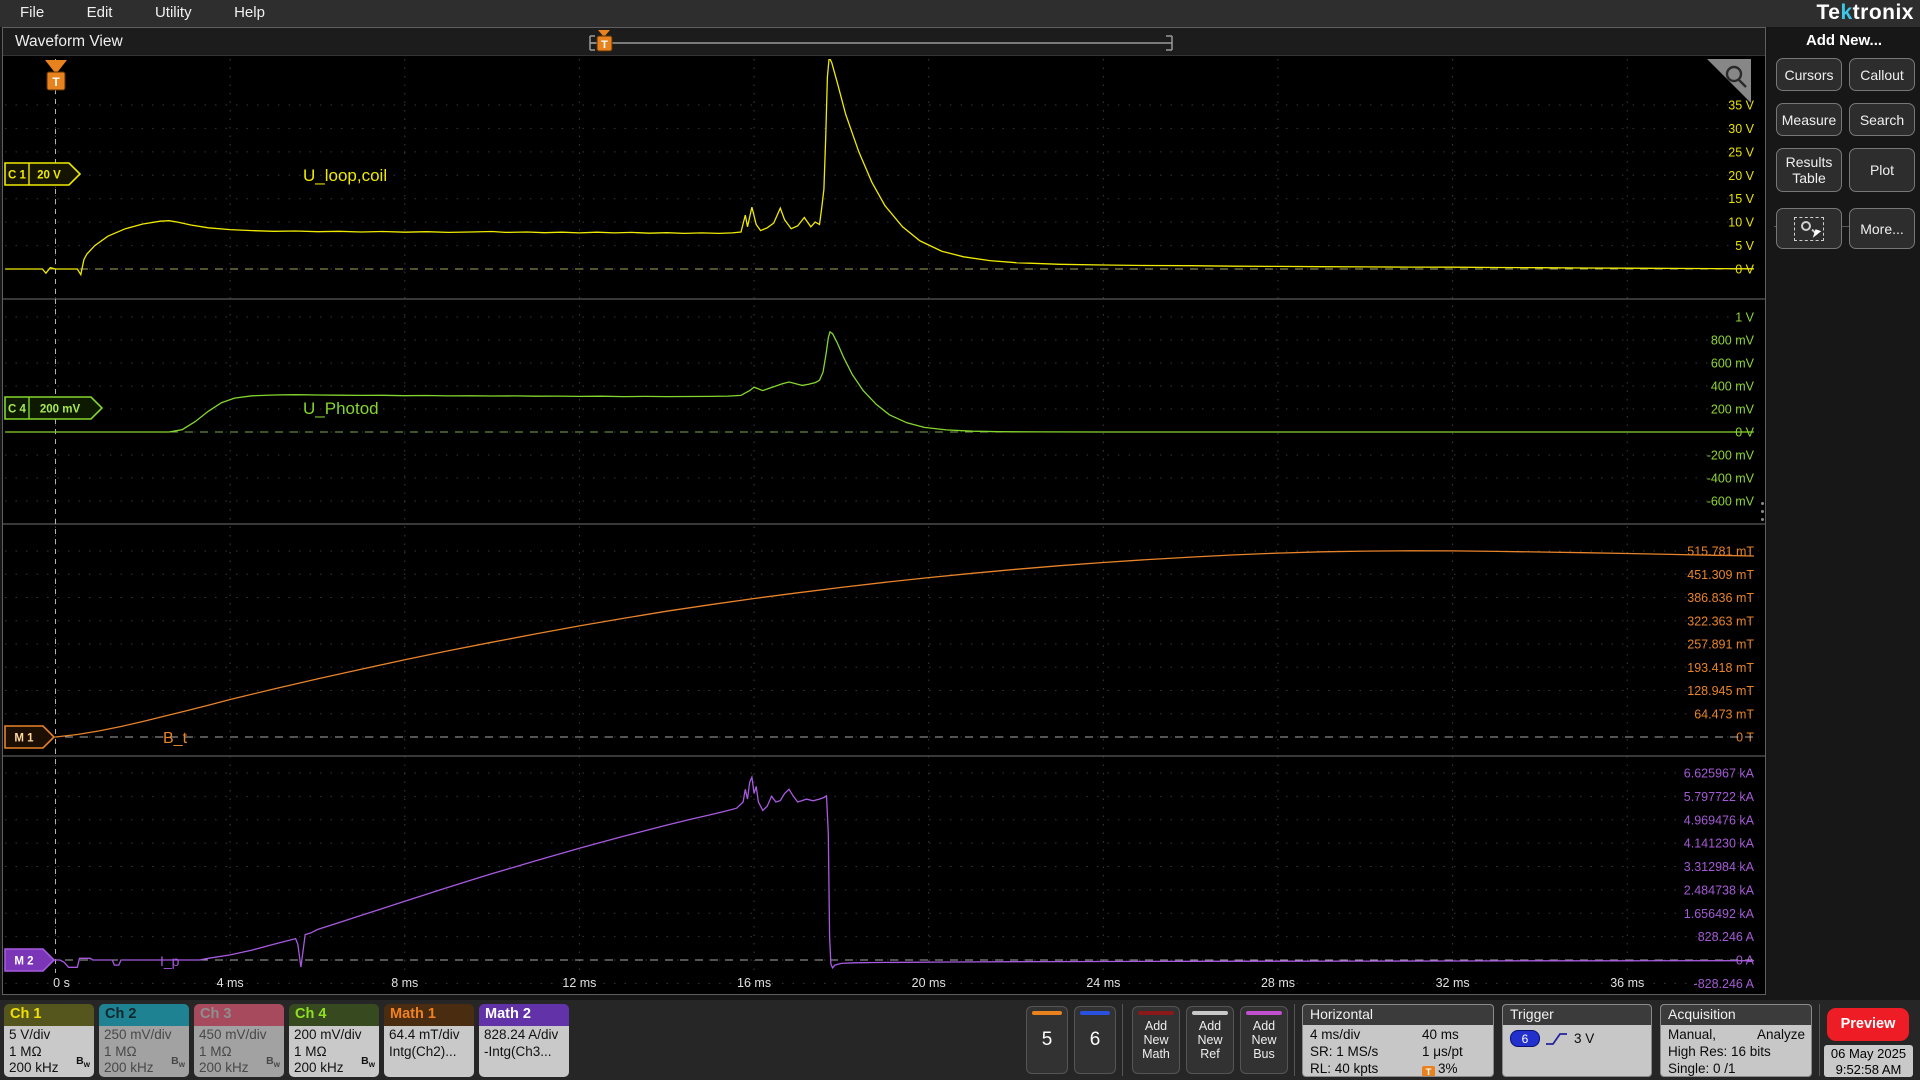 The width and height of the screenshot is (1920, 1080). I want to click on add-new-bus-button: Add New Bus, so click(1264, 1040).